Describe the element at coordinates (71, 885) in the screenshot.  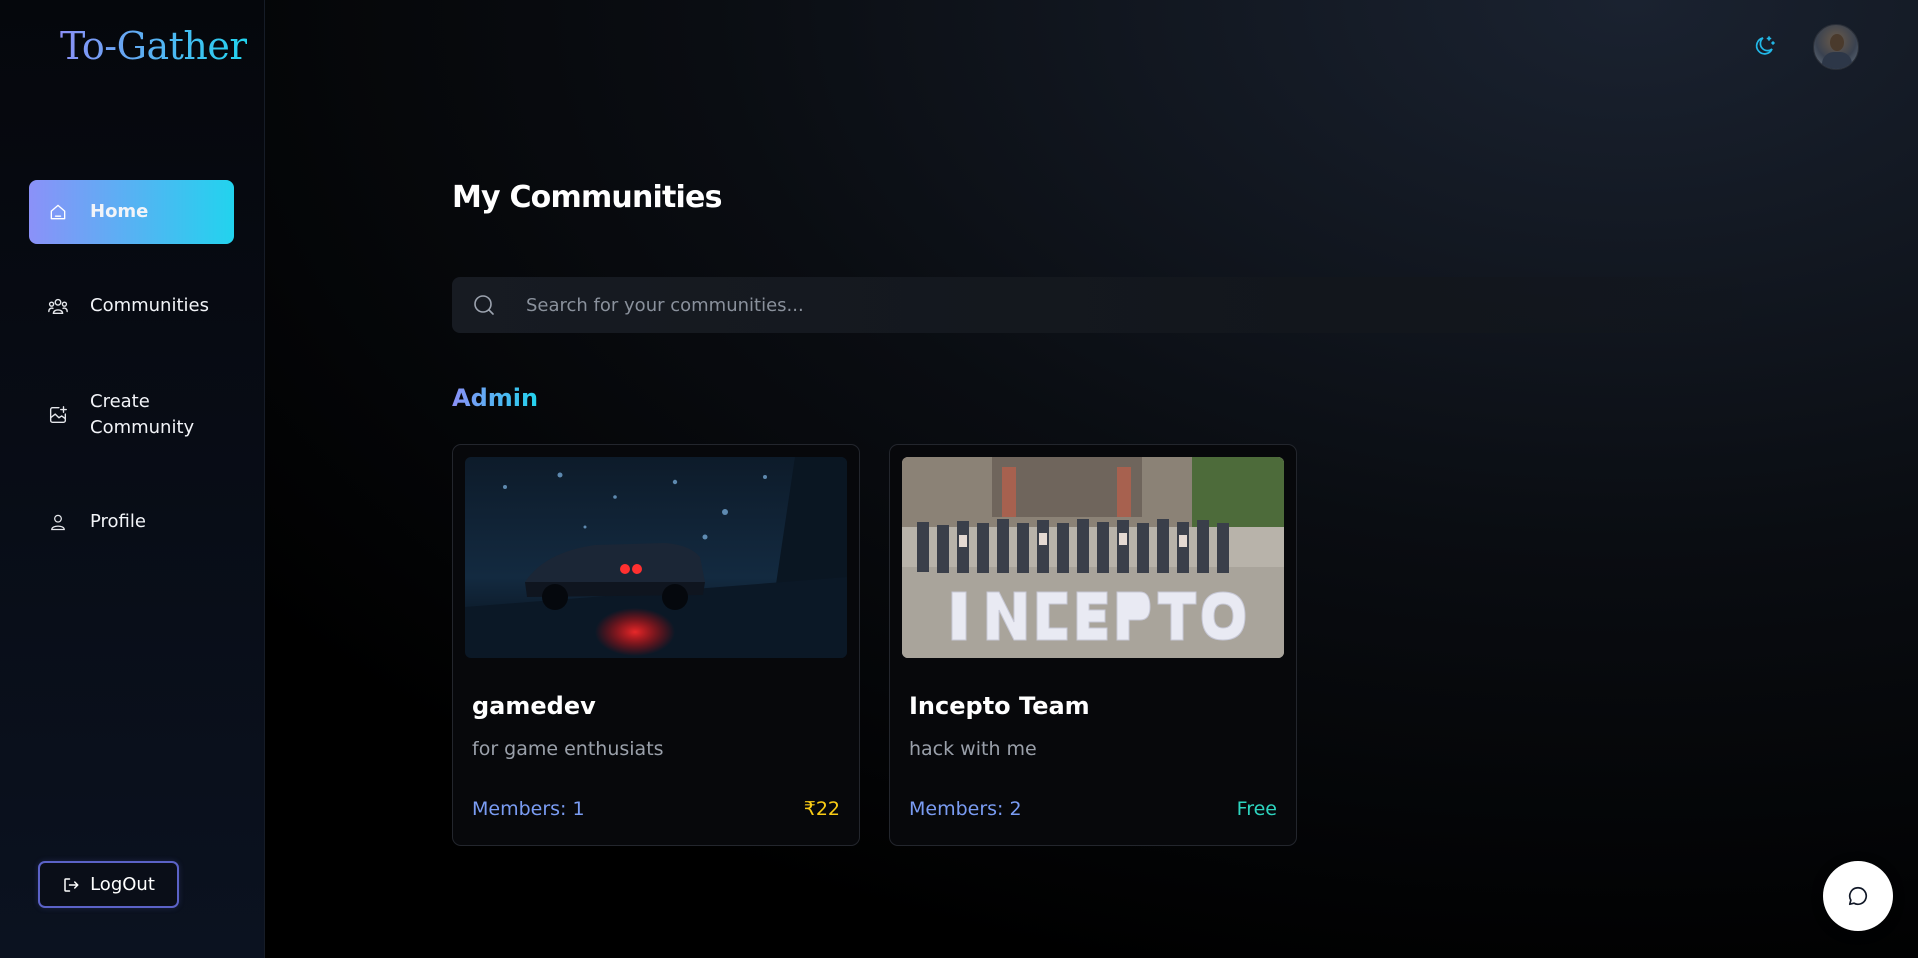
I see `logout-icon` at that location.